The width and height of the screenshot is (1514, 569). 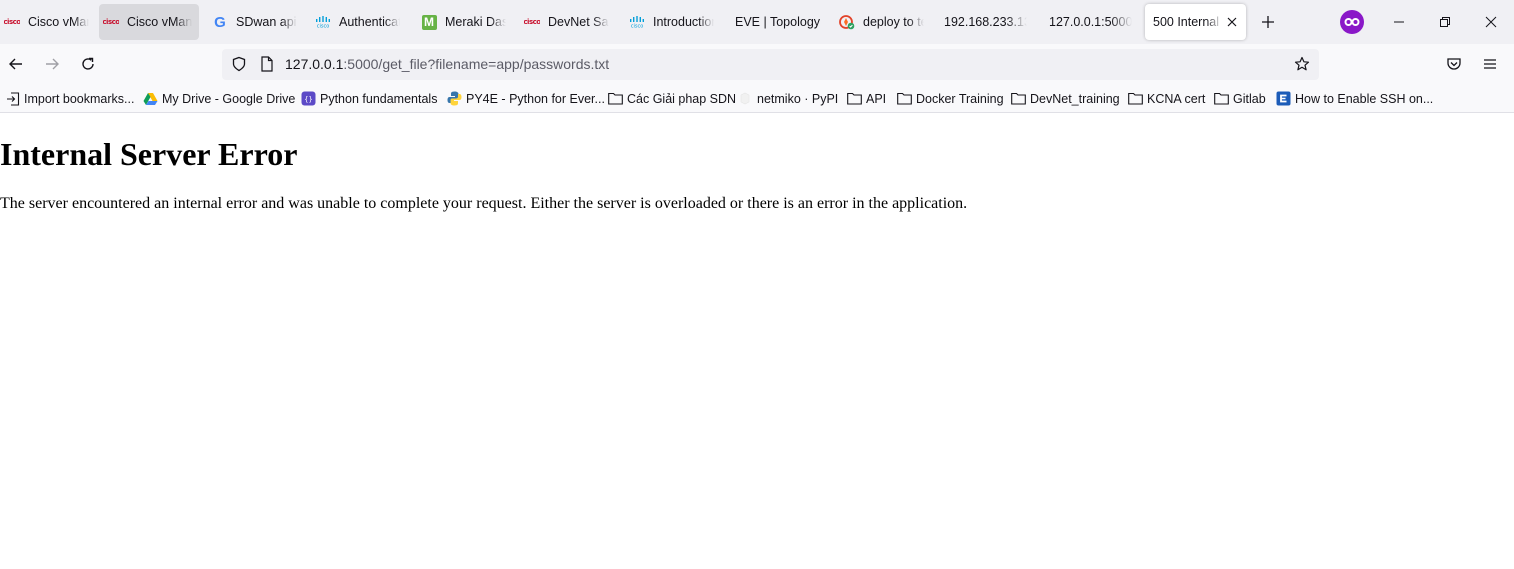 What do you see at coordinates (1302, 64) in the screenshot?
I see `bookmark-star-icon` at bounding box center [1302, 64].